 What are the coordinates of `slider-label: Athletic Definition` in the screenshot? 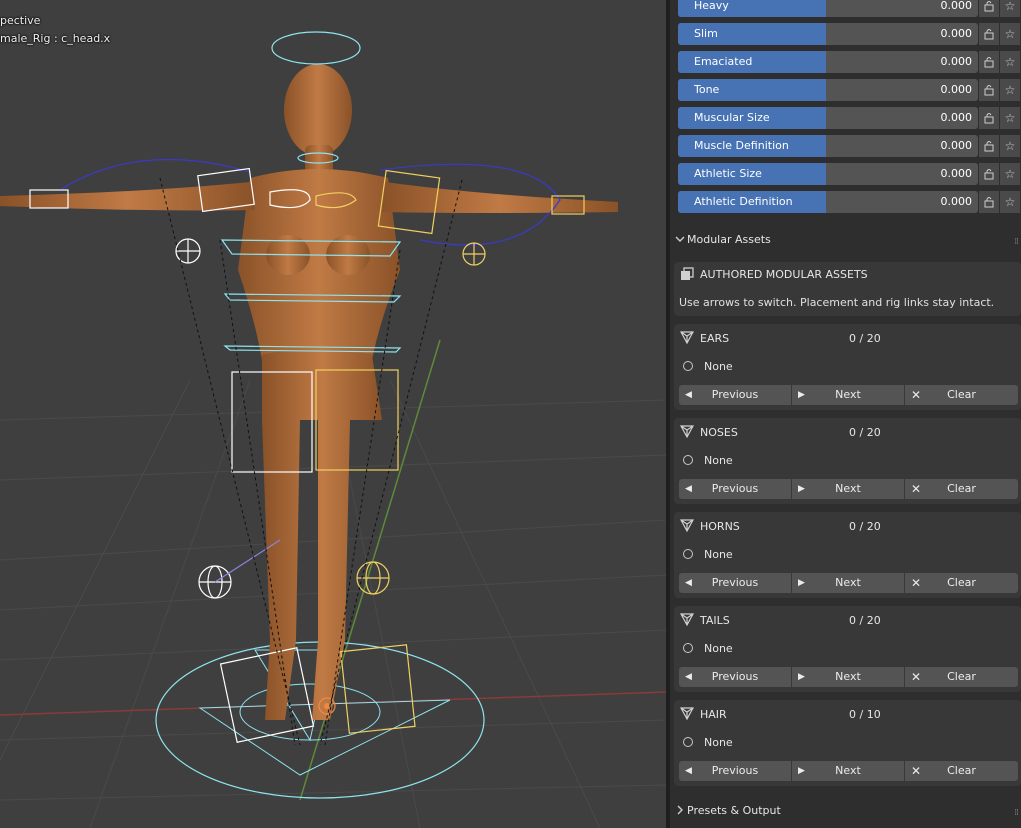 It's located at (743, 201).